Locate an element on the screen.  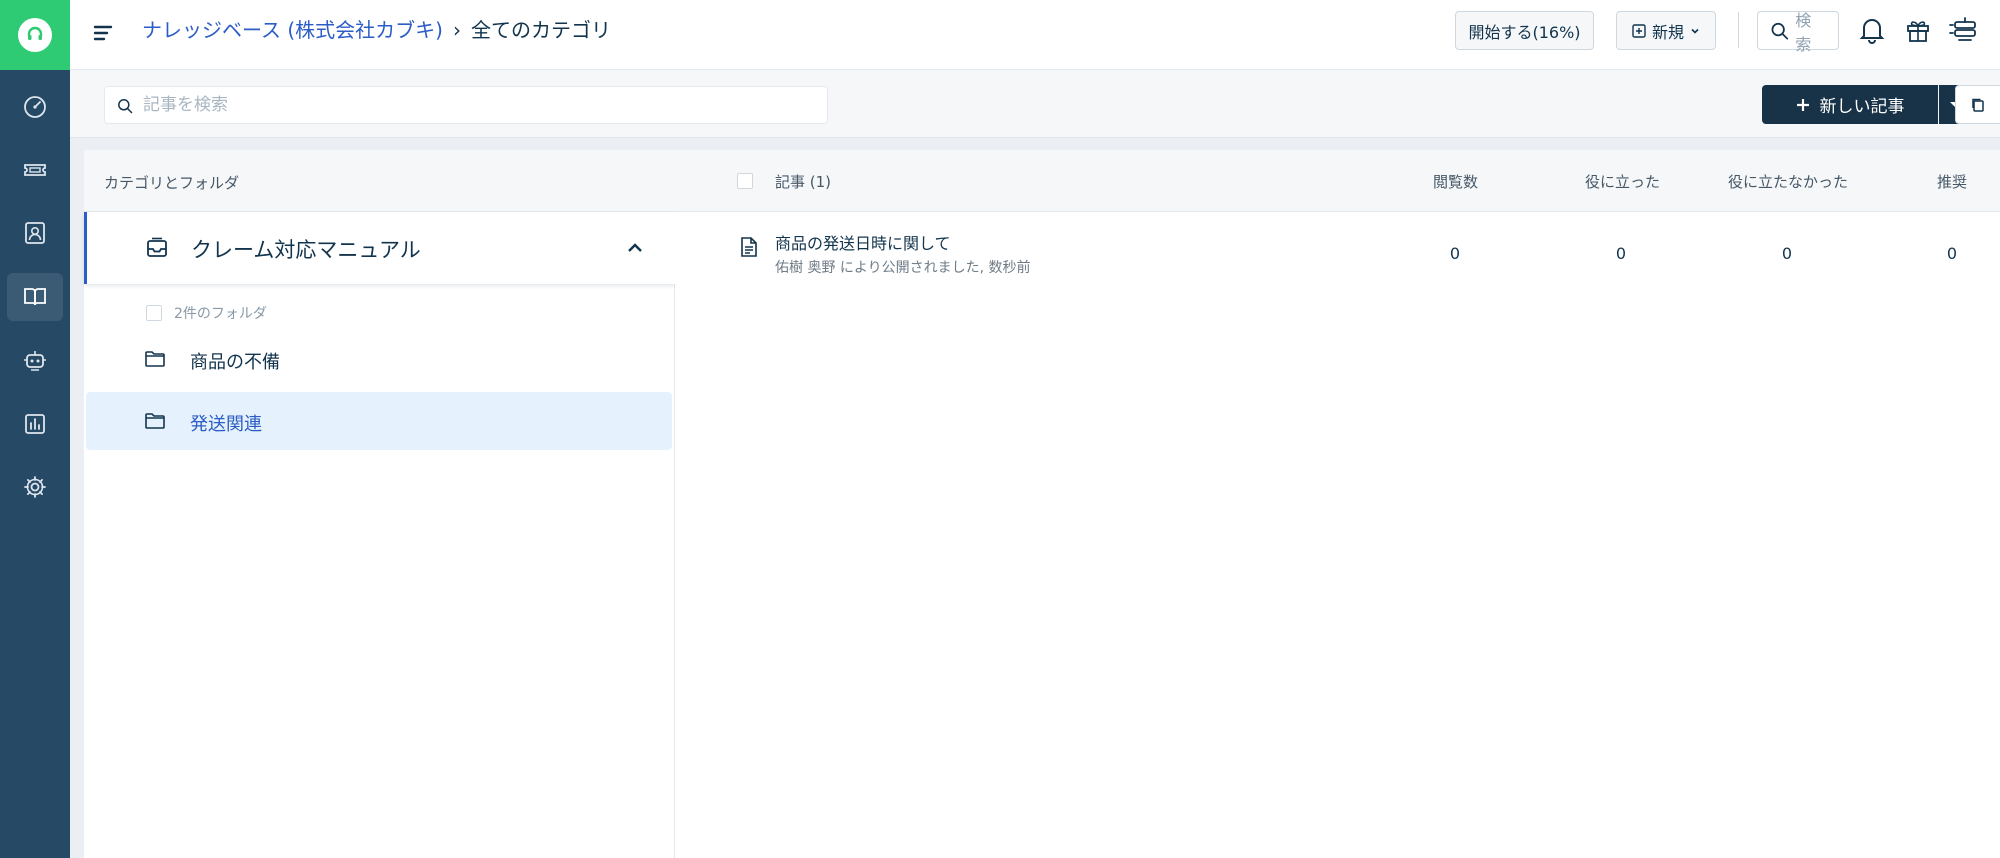
category-panel-header: カテゴリとフォルダ is located at coordinates (379, 181).